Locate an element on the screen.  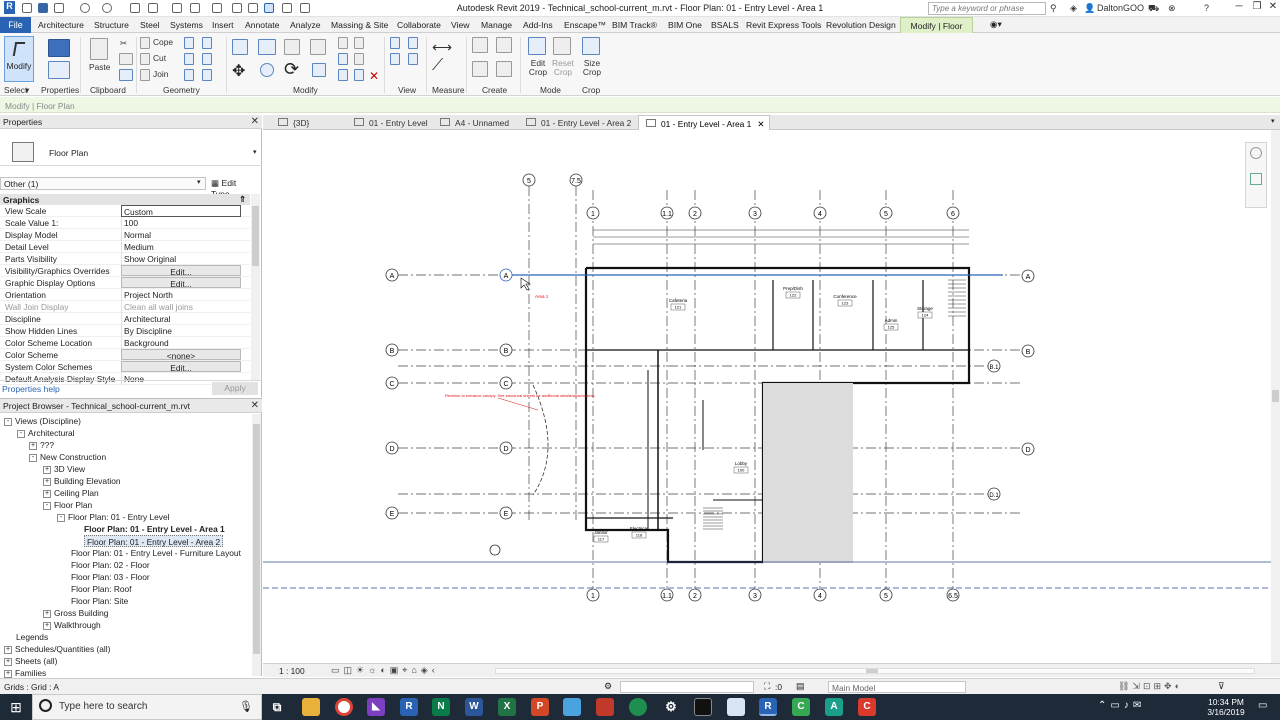
binoculars-icon: ⚲ is located at coordinates (1053, 8).